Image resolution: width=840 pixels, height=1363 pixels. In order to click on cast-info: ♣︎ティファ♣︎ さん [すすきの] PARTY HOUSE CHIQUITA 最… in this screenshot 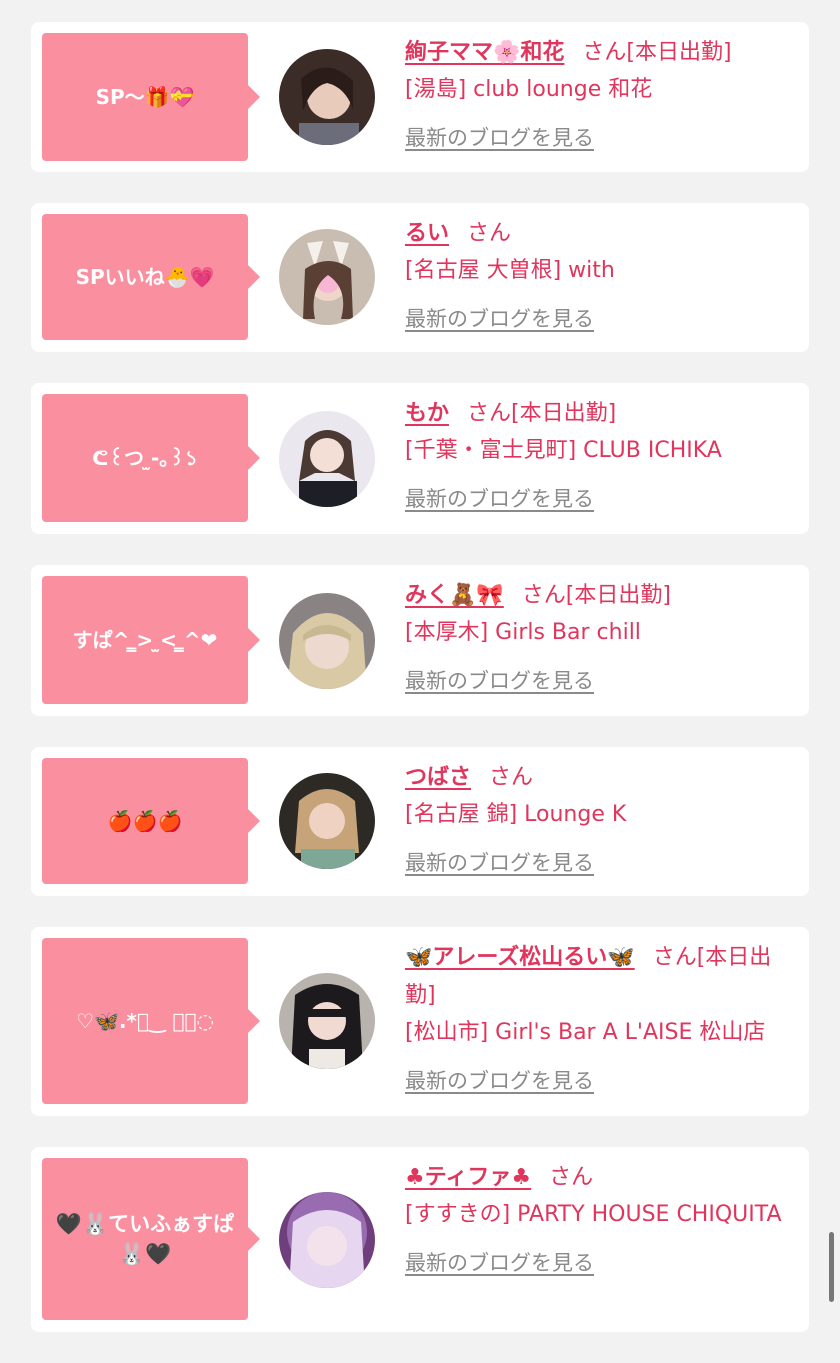, I will do `click(600, 1220)`.